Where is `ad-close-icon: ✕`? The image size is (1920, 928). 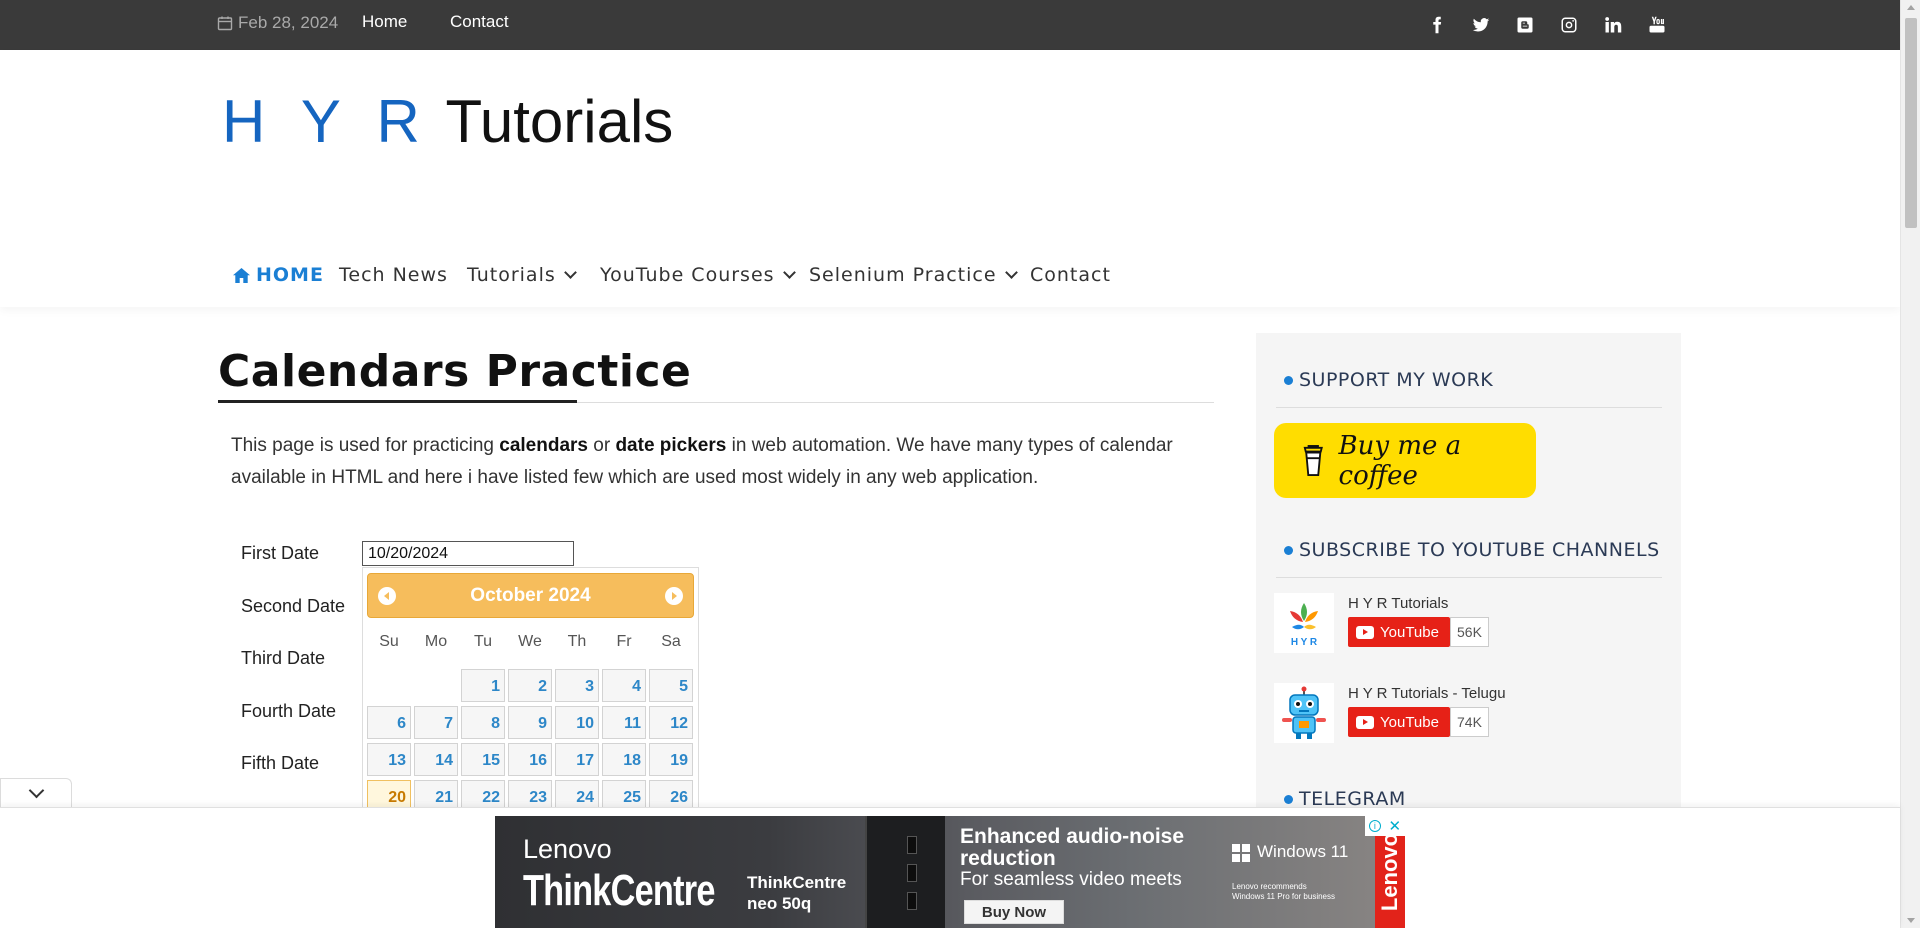
ad-close-icon: ✕ is located at coordinates (1395, 826).